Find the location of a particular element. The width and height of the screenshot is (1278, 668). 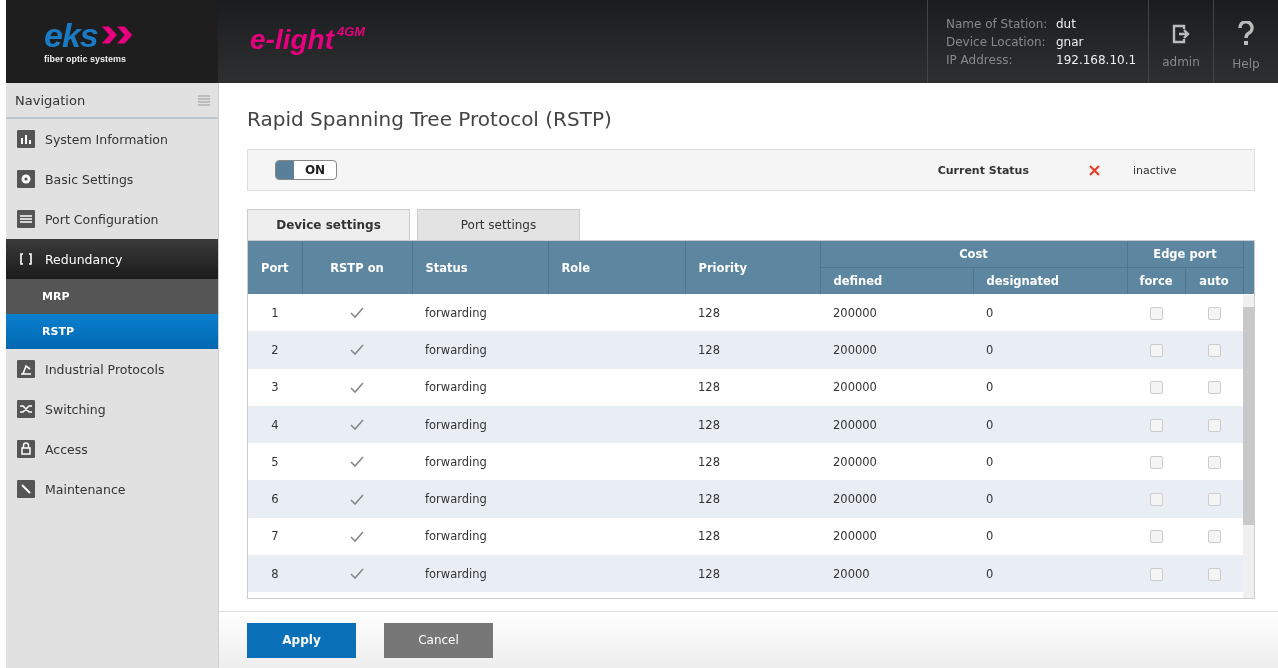

nav-subitem: RSTP is located at coordinates (112, 331).